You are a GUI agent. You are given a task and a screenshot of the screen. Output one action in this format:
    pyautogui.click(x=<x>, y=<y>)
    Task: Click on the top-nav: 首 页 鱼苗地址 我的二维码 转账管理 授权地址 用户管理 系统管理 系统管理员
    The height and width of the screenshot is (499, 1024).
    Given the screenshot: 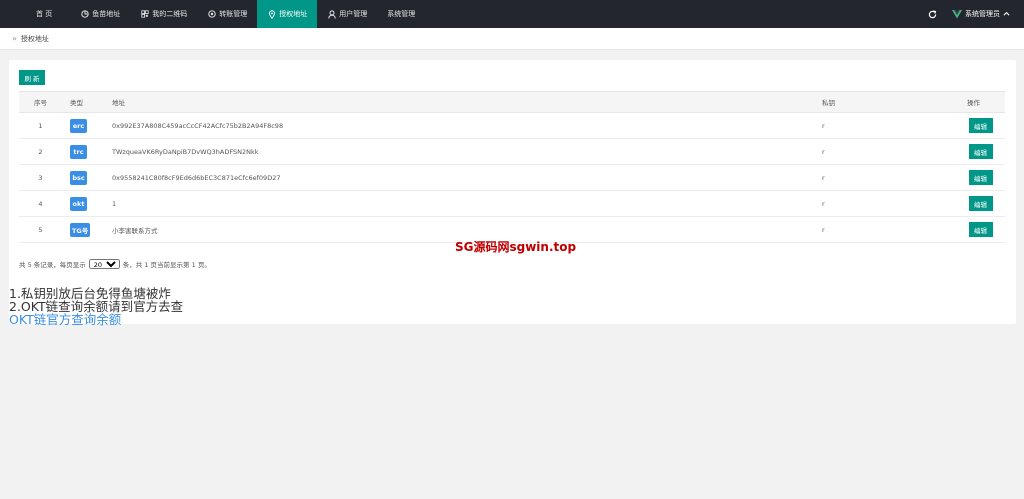 What is the action you would take?
    pyautogui.click(x=512, y=14)
    